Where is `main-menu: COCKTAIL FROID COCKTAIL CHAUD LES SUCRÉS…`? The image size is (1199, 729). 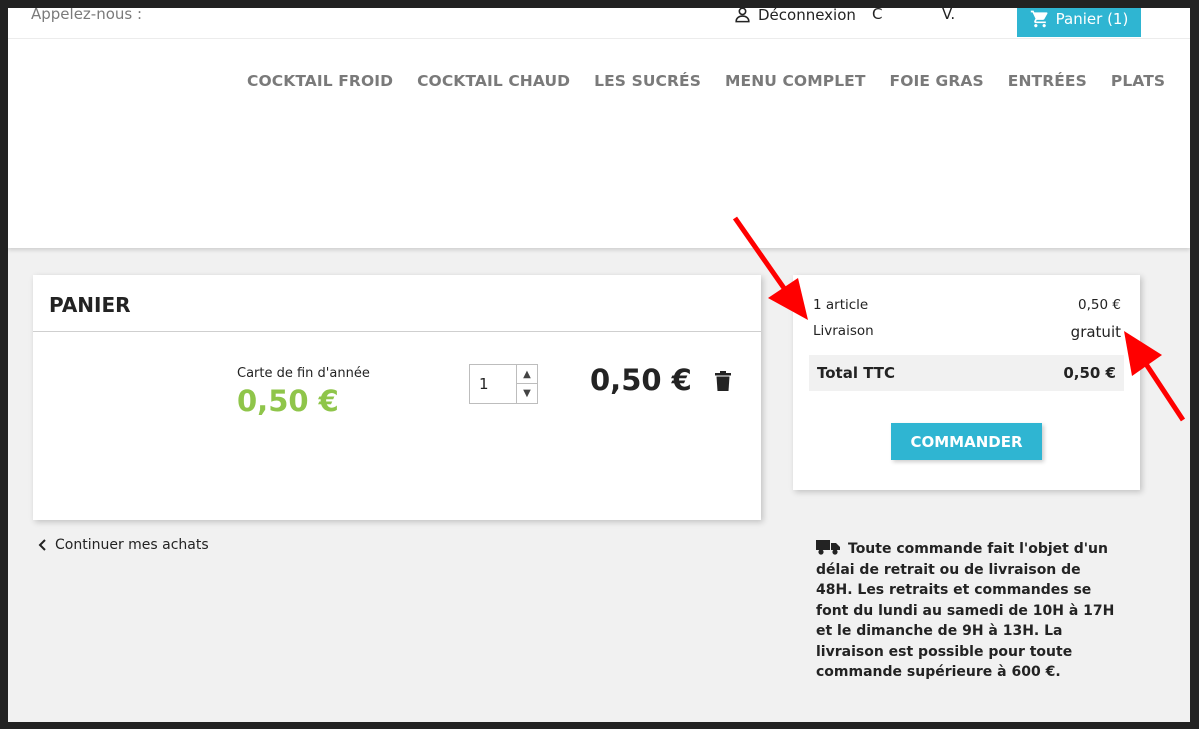
main-menu: COCKTAIL FROID COCKTAIL CHAUD LES SUCRÉS… is located at coordinates (706, 81).